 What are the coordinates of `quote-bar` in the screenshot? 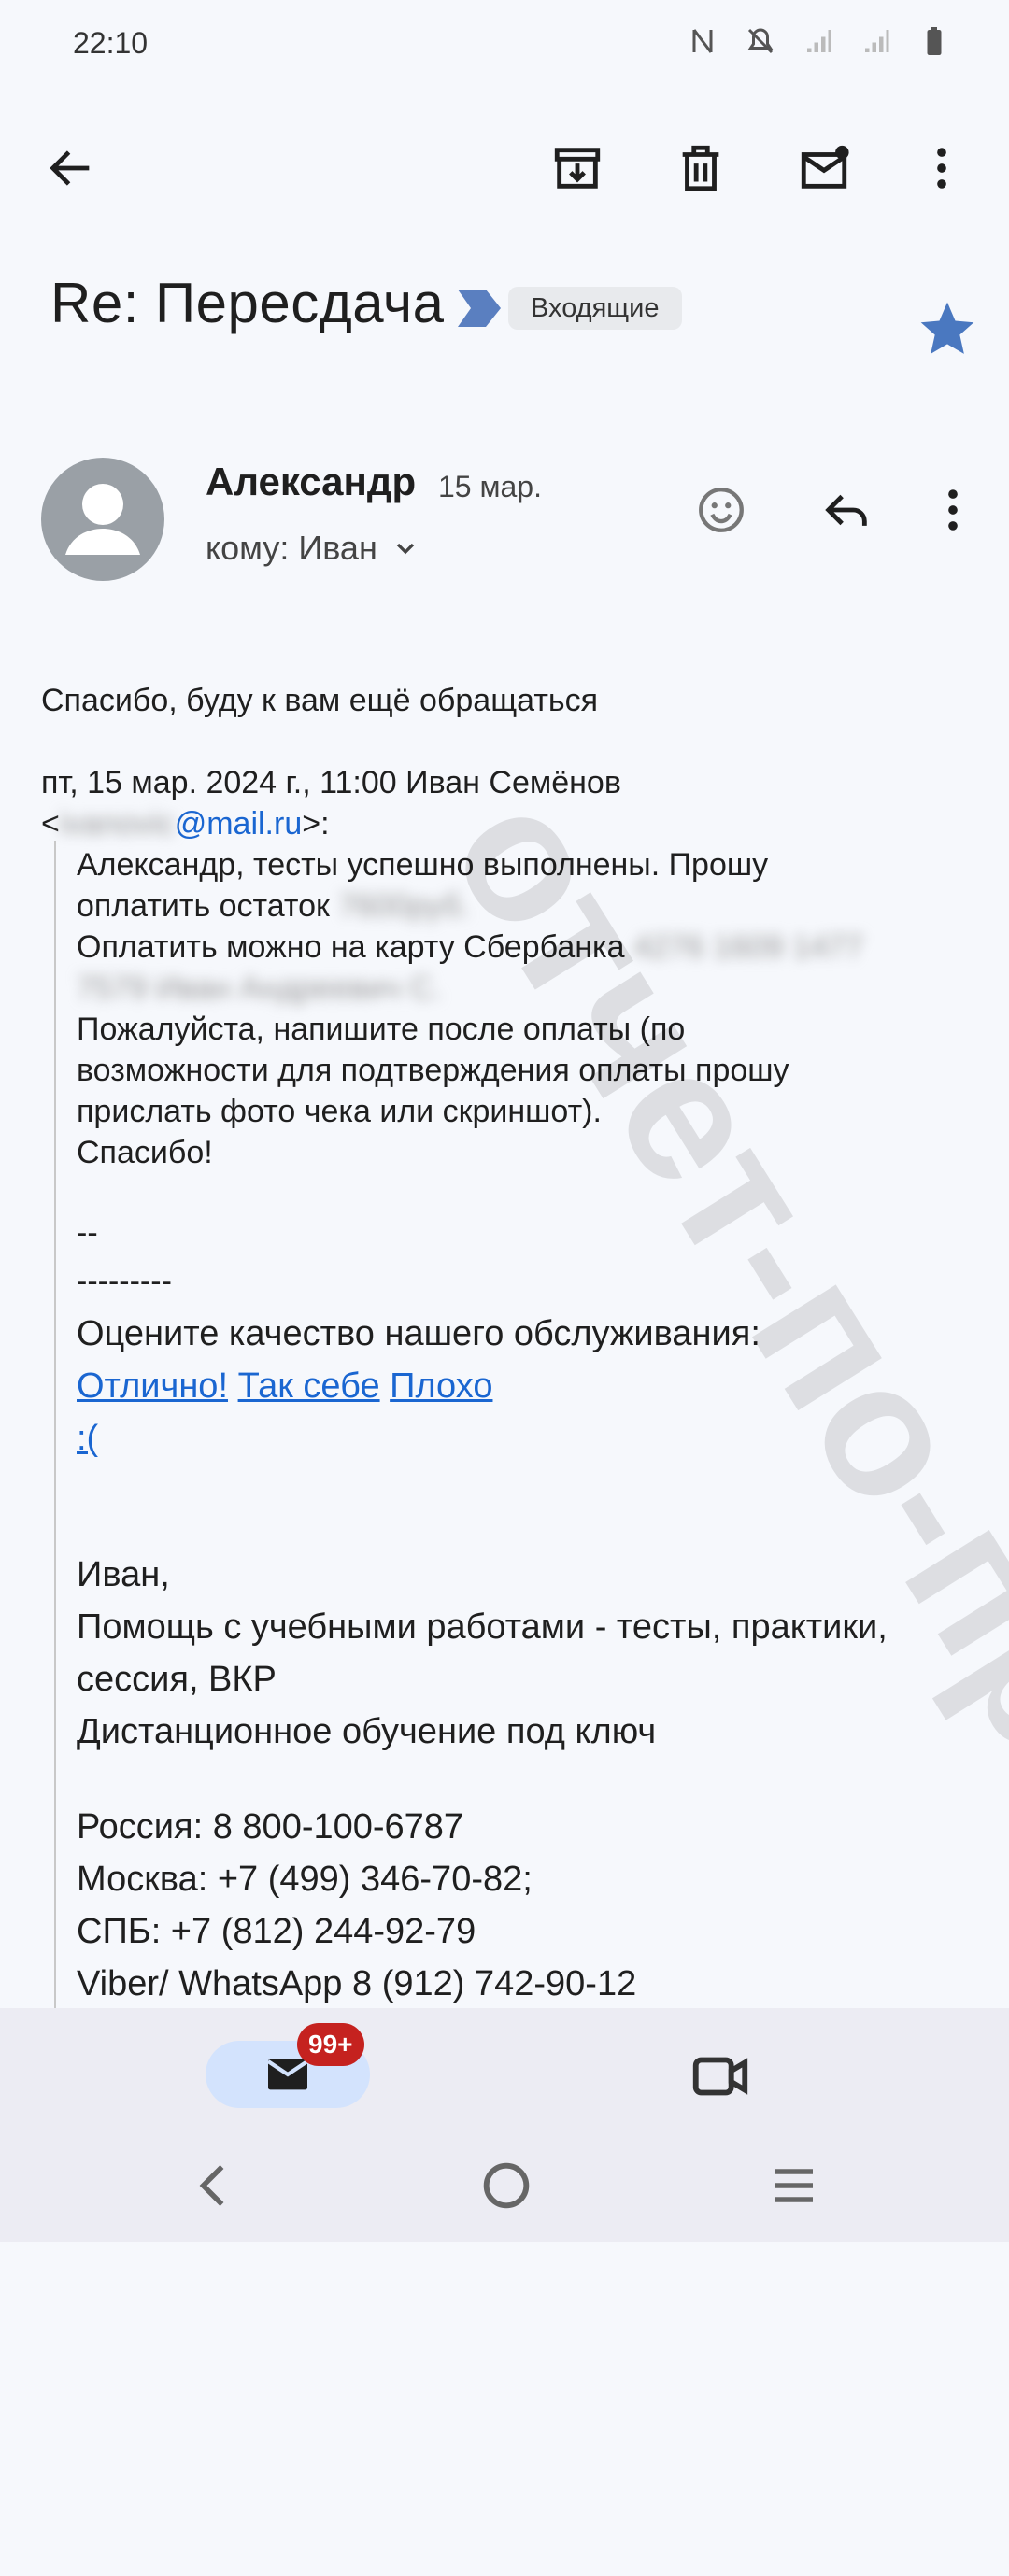 It's located at (55, 1424).